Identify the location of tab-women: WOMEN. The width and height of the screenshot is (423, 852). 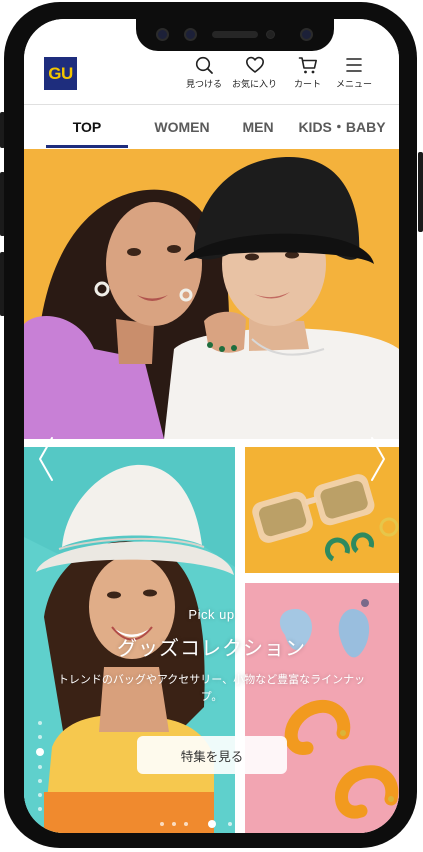
(182, 127).